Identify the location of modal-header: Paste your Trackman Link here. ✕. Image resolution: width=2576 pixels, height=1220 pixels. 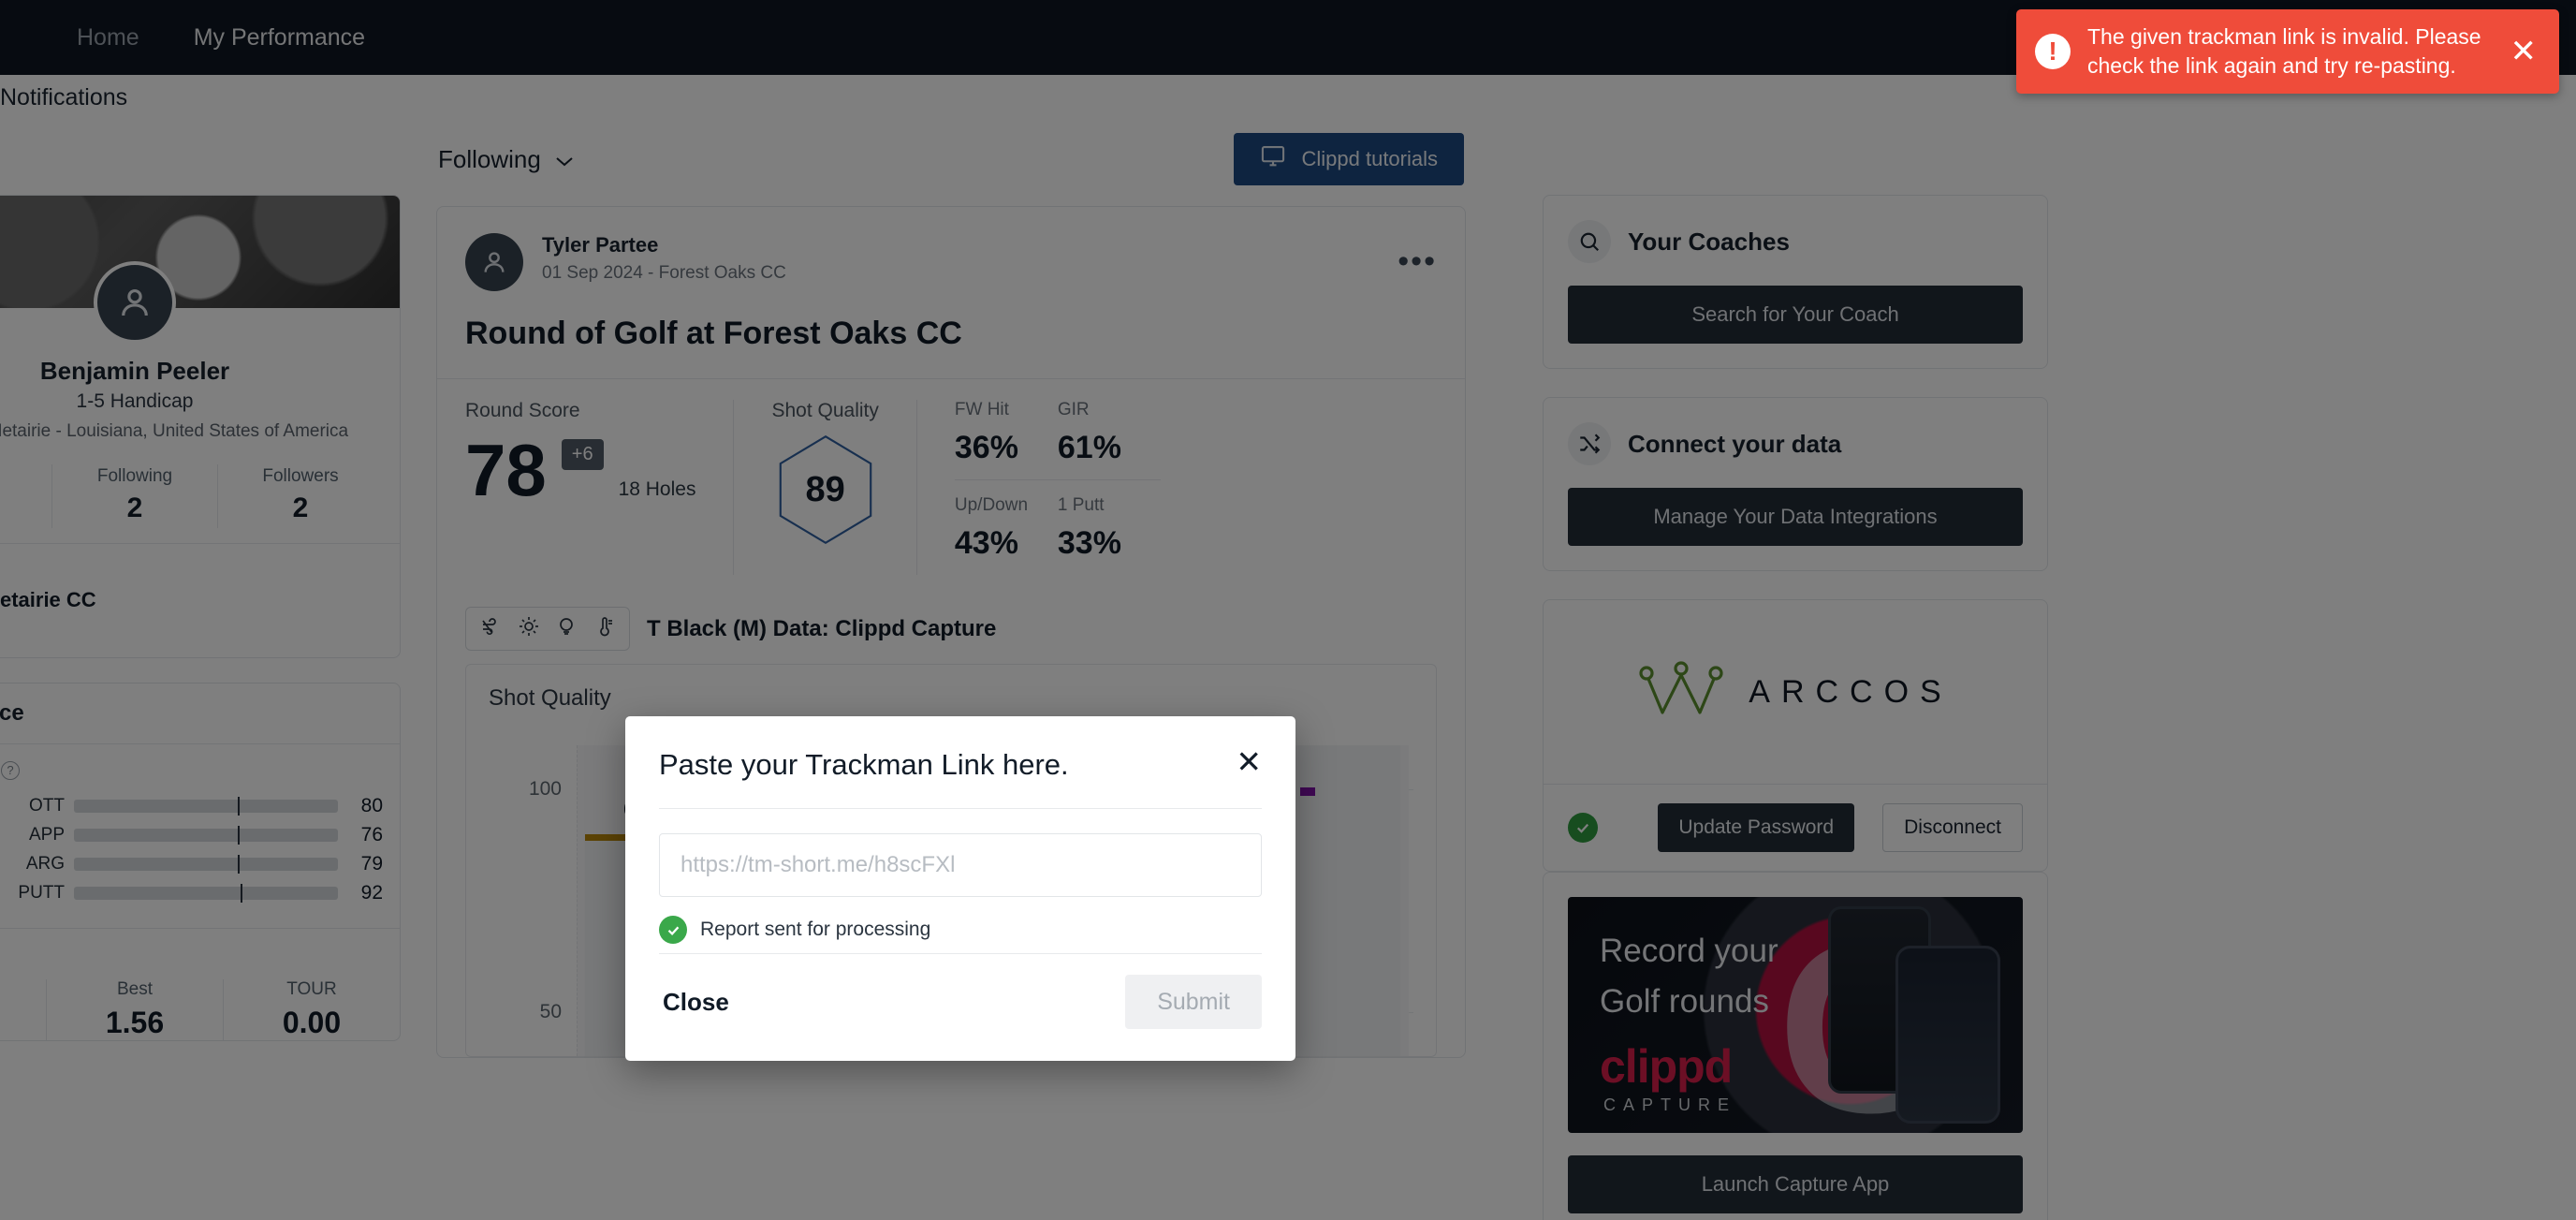
(960, 762).